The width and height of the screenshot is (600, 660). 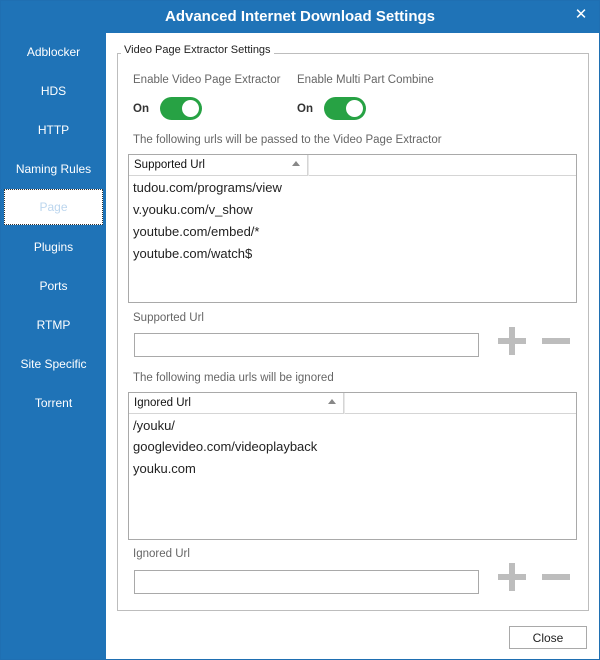 I want to click on add-supported-url-button, so click(x=512, y=341).